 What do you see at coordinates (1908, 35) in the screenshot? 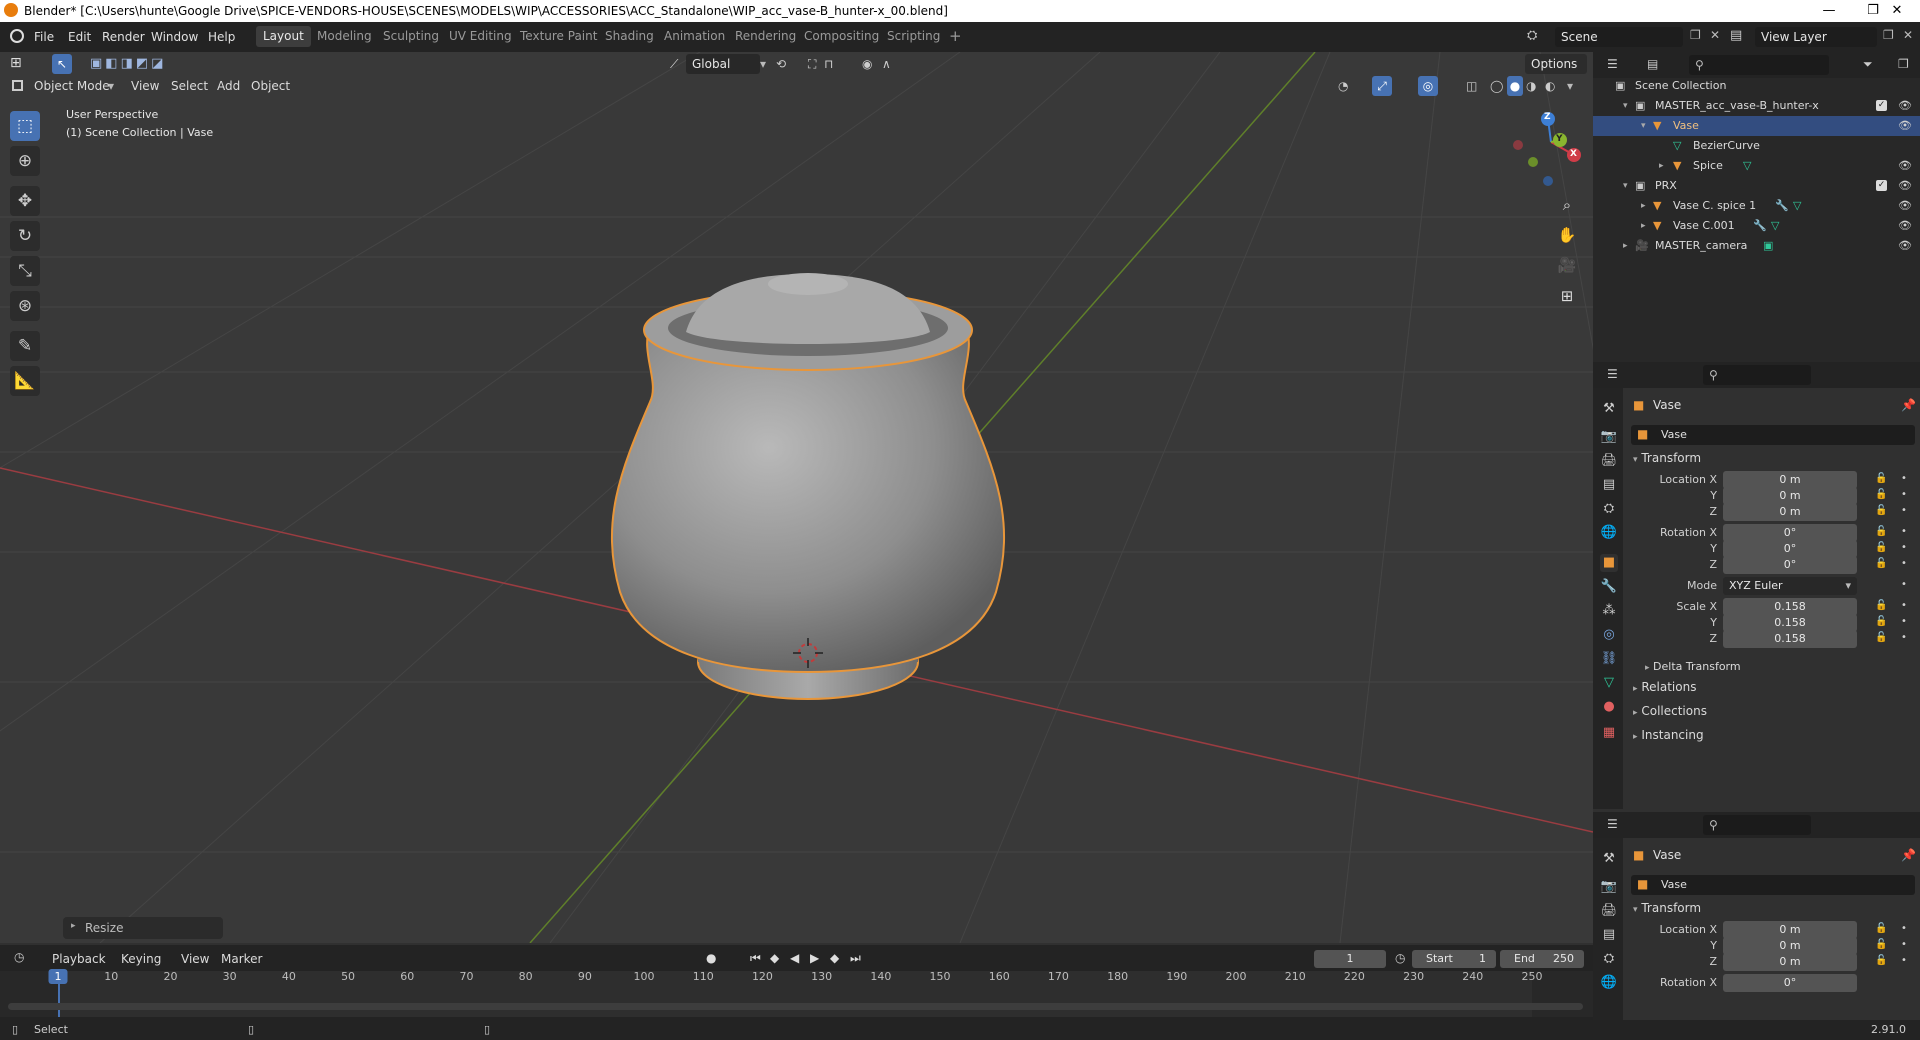
I see `delete-view-layer-icon: ✕` at bounding box center [1908, 35].